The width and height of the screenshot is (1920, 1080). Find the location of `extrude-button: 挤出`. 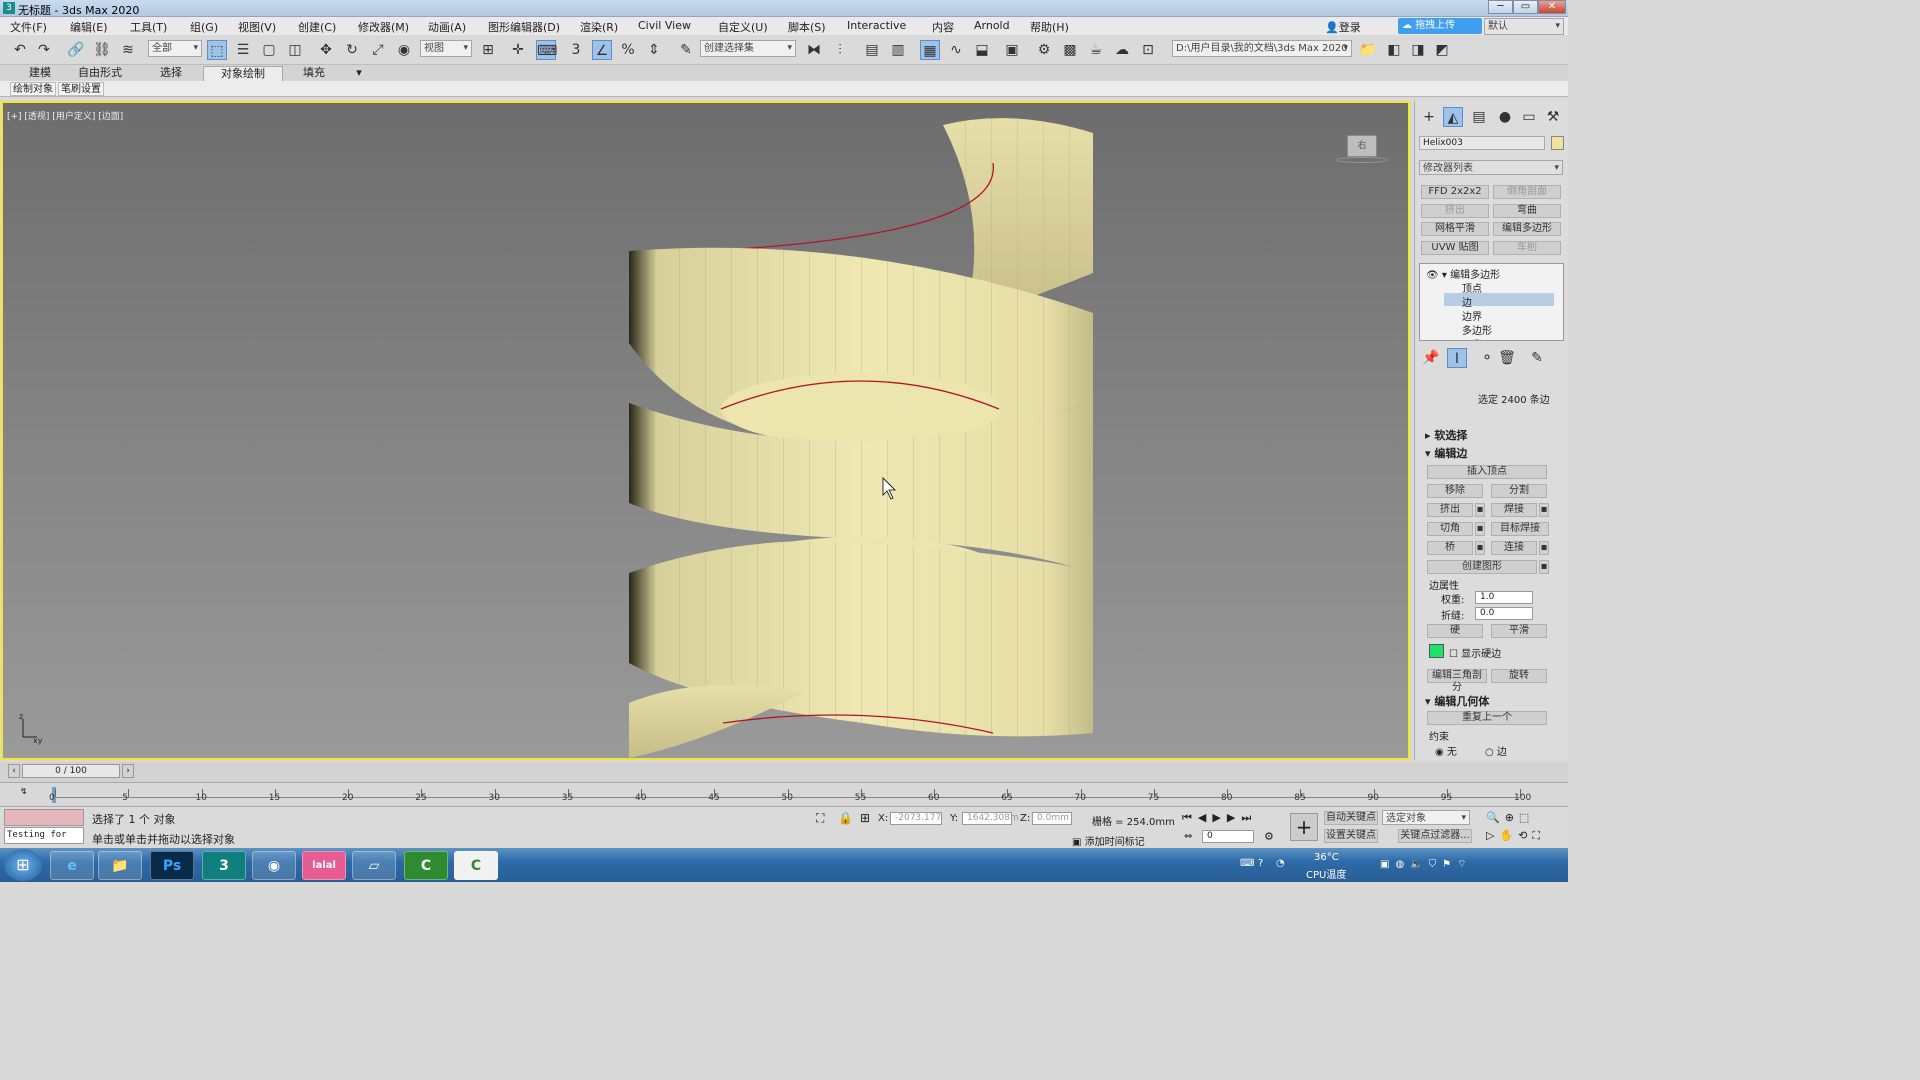

extrude-button: 挤出 is located at coordinates (1450, 510).